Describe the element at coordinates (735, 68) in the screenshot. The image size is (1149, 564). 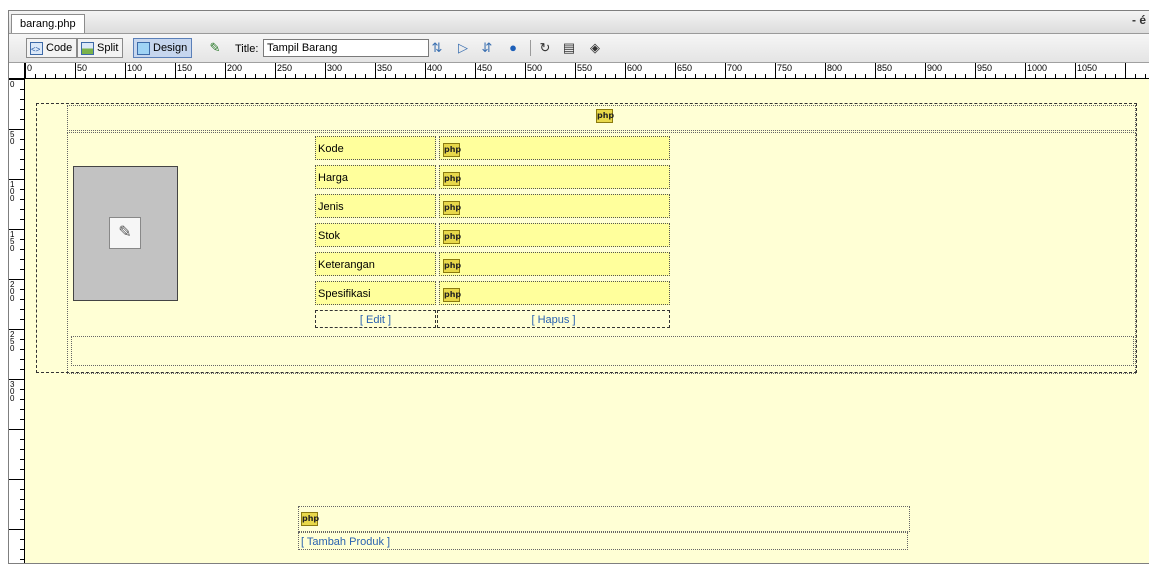
I see `ruler-label: 700` at that location.